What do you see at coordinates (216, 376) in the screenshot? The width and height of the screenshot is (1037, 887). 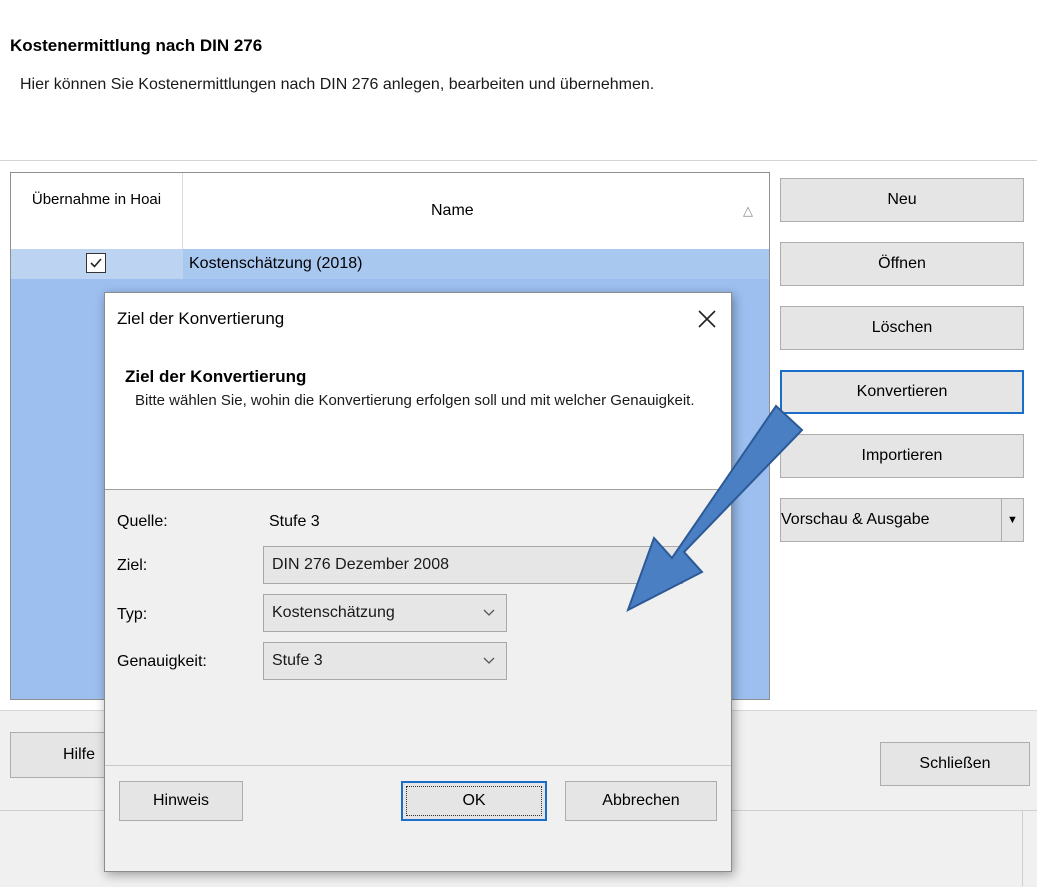 I see `dialog-heading: Ziel der Konvertierung` at bounding box center [216, 376].